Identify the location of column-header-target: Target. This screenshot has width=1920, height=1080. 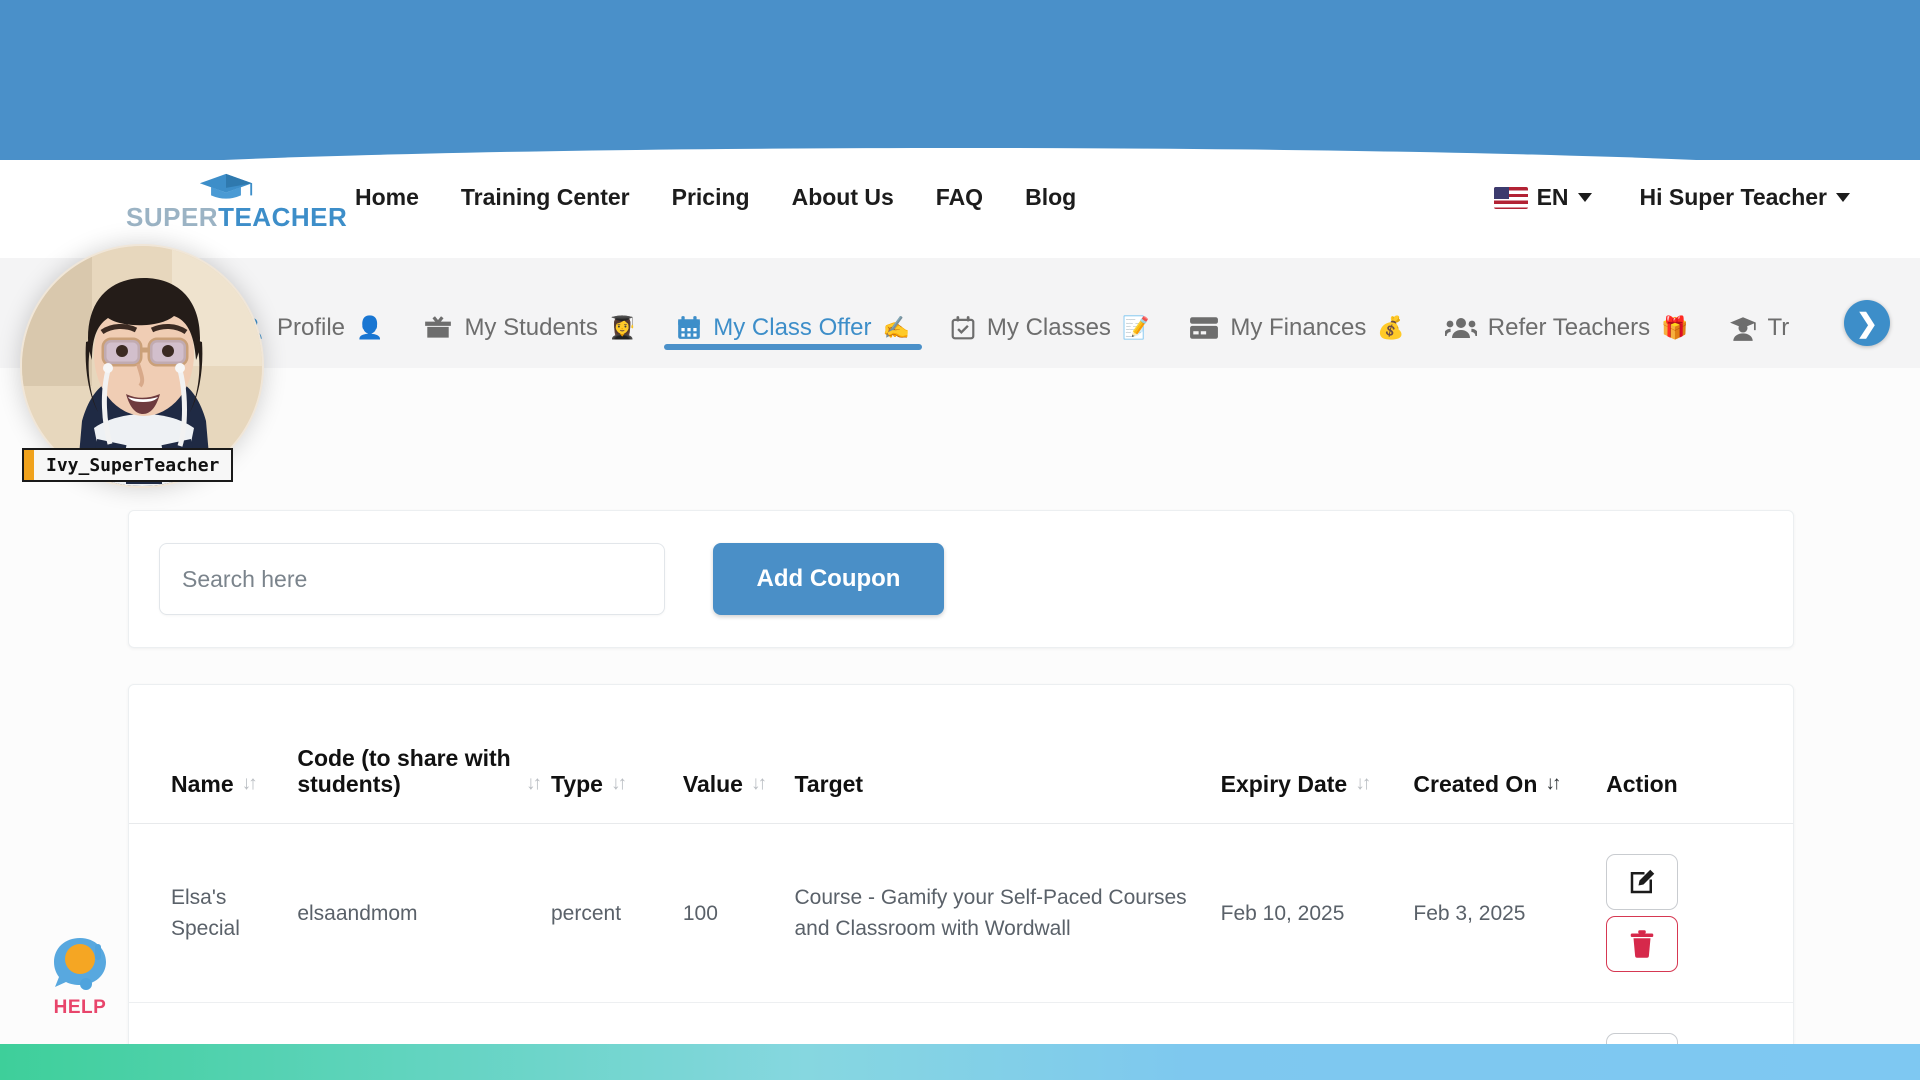
(1001, 755).